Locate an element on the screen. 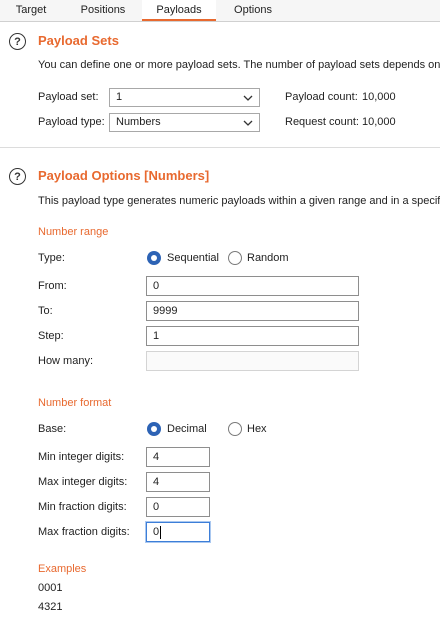  sequential-label: Sequential is located at coordinates (193, 258).